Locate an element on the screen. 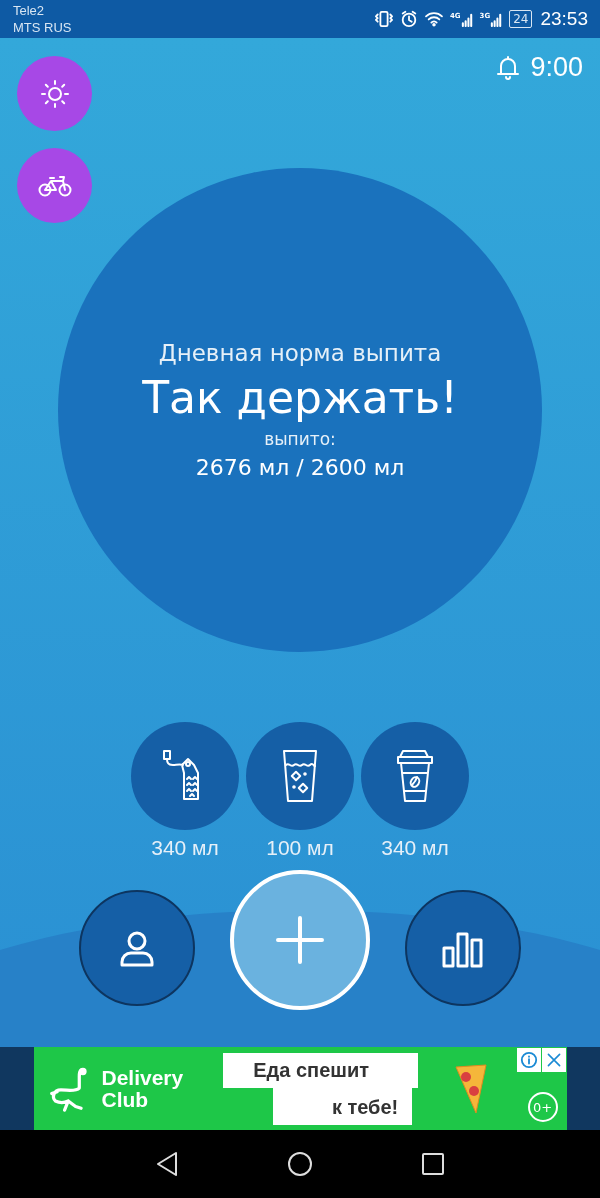 This screenshot has width=600, height=1198. recents-icon is located at coordinates (433, 1164).